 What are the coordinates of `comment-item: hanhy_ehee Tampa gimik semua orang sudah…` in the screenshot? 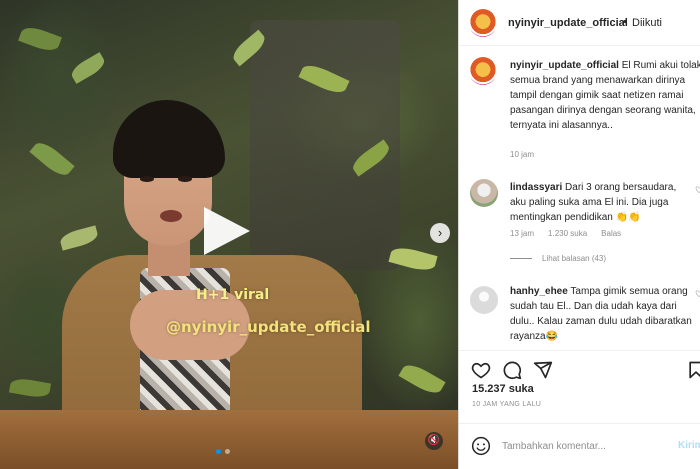 It's located at (602, 314).